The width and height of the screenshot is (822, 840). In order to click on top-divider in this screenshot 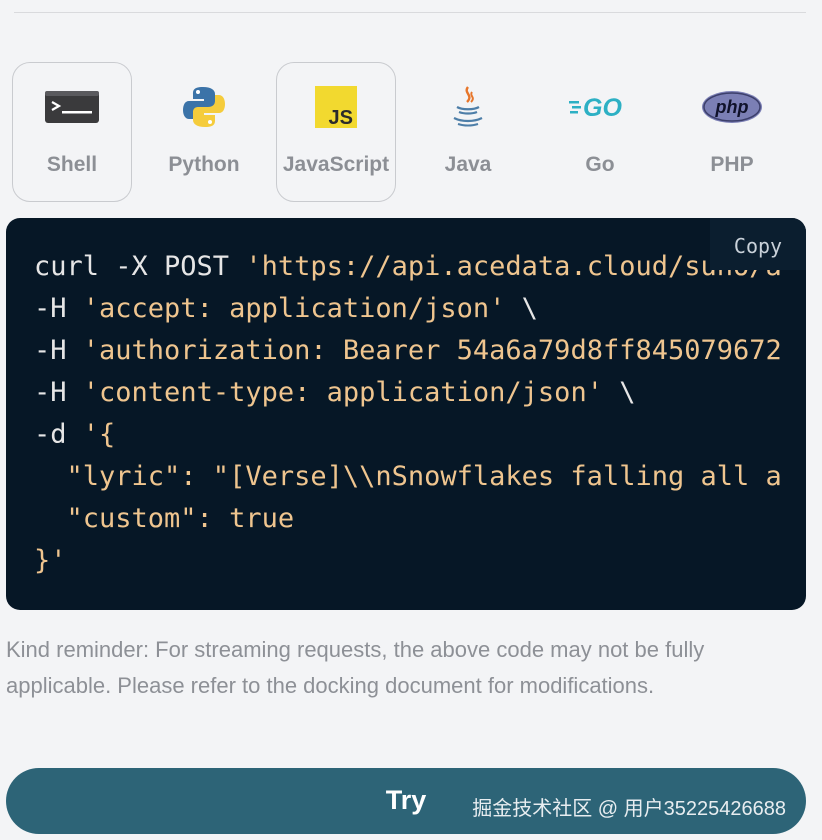, I will do `click(410, 12)`.